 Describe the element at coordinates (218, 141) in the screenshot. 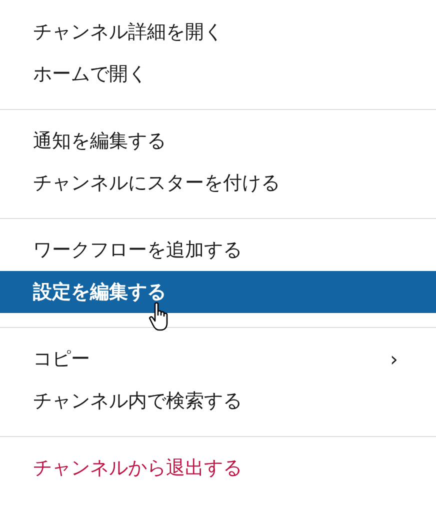

I see `menu-item: 通知を編集する` at that location.